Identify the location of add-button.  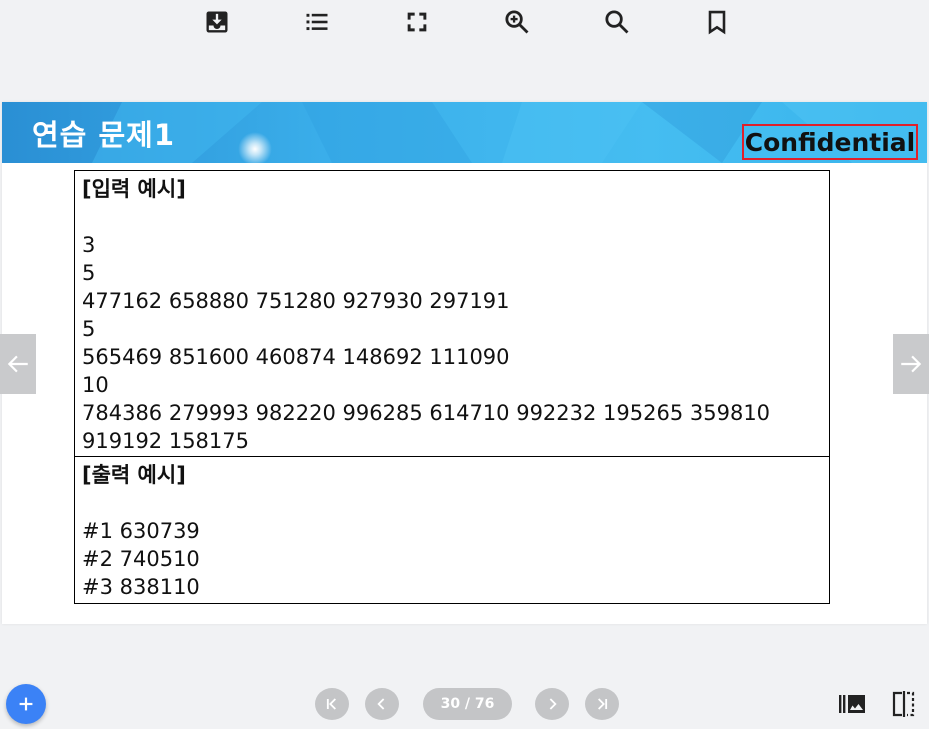
(26, 704).